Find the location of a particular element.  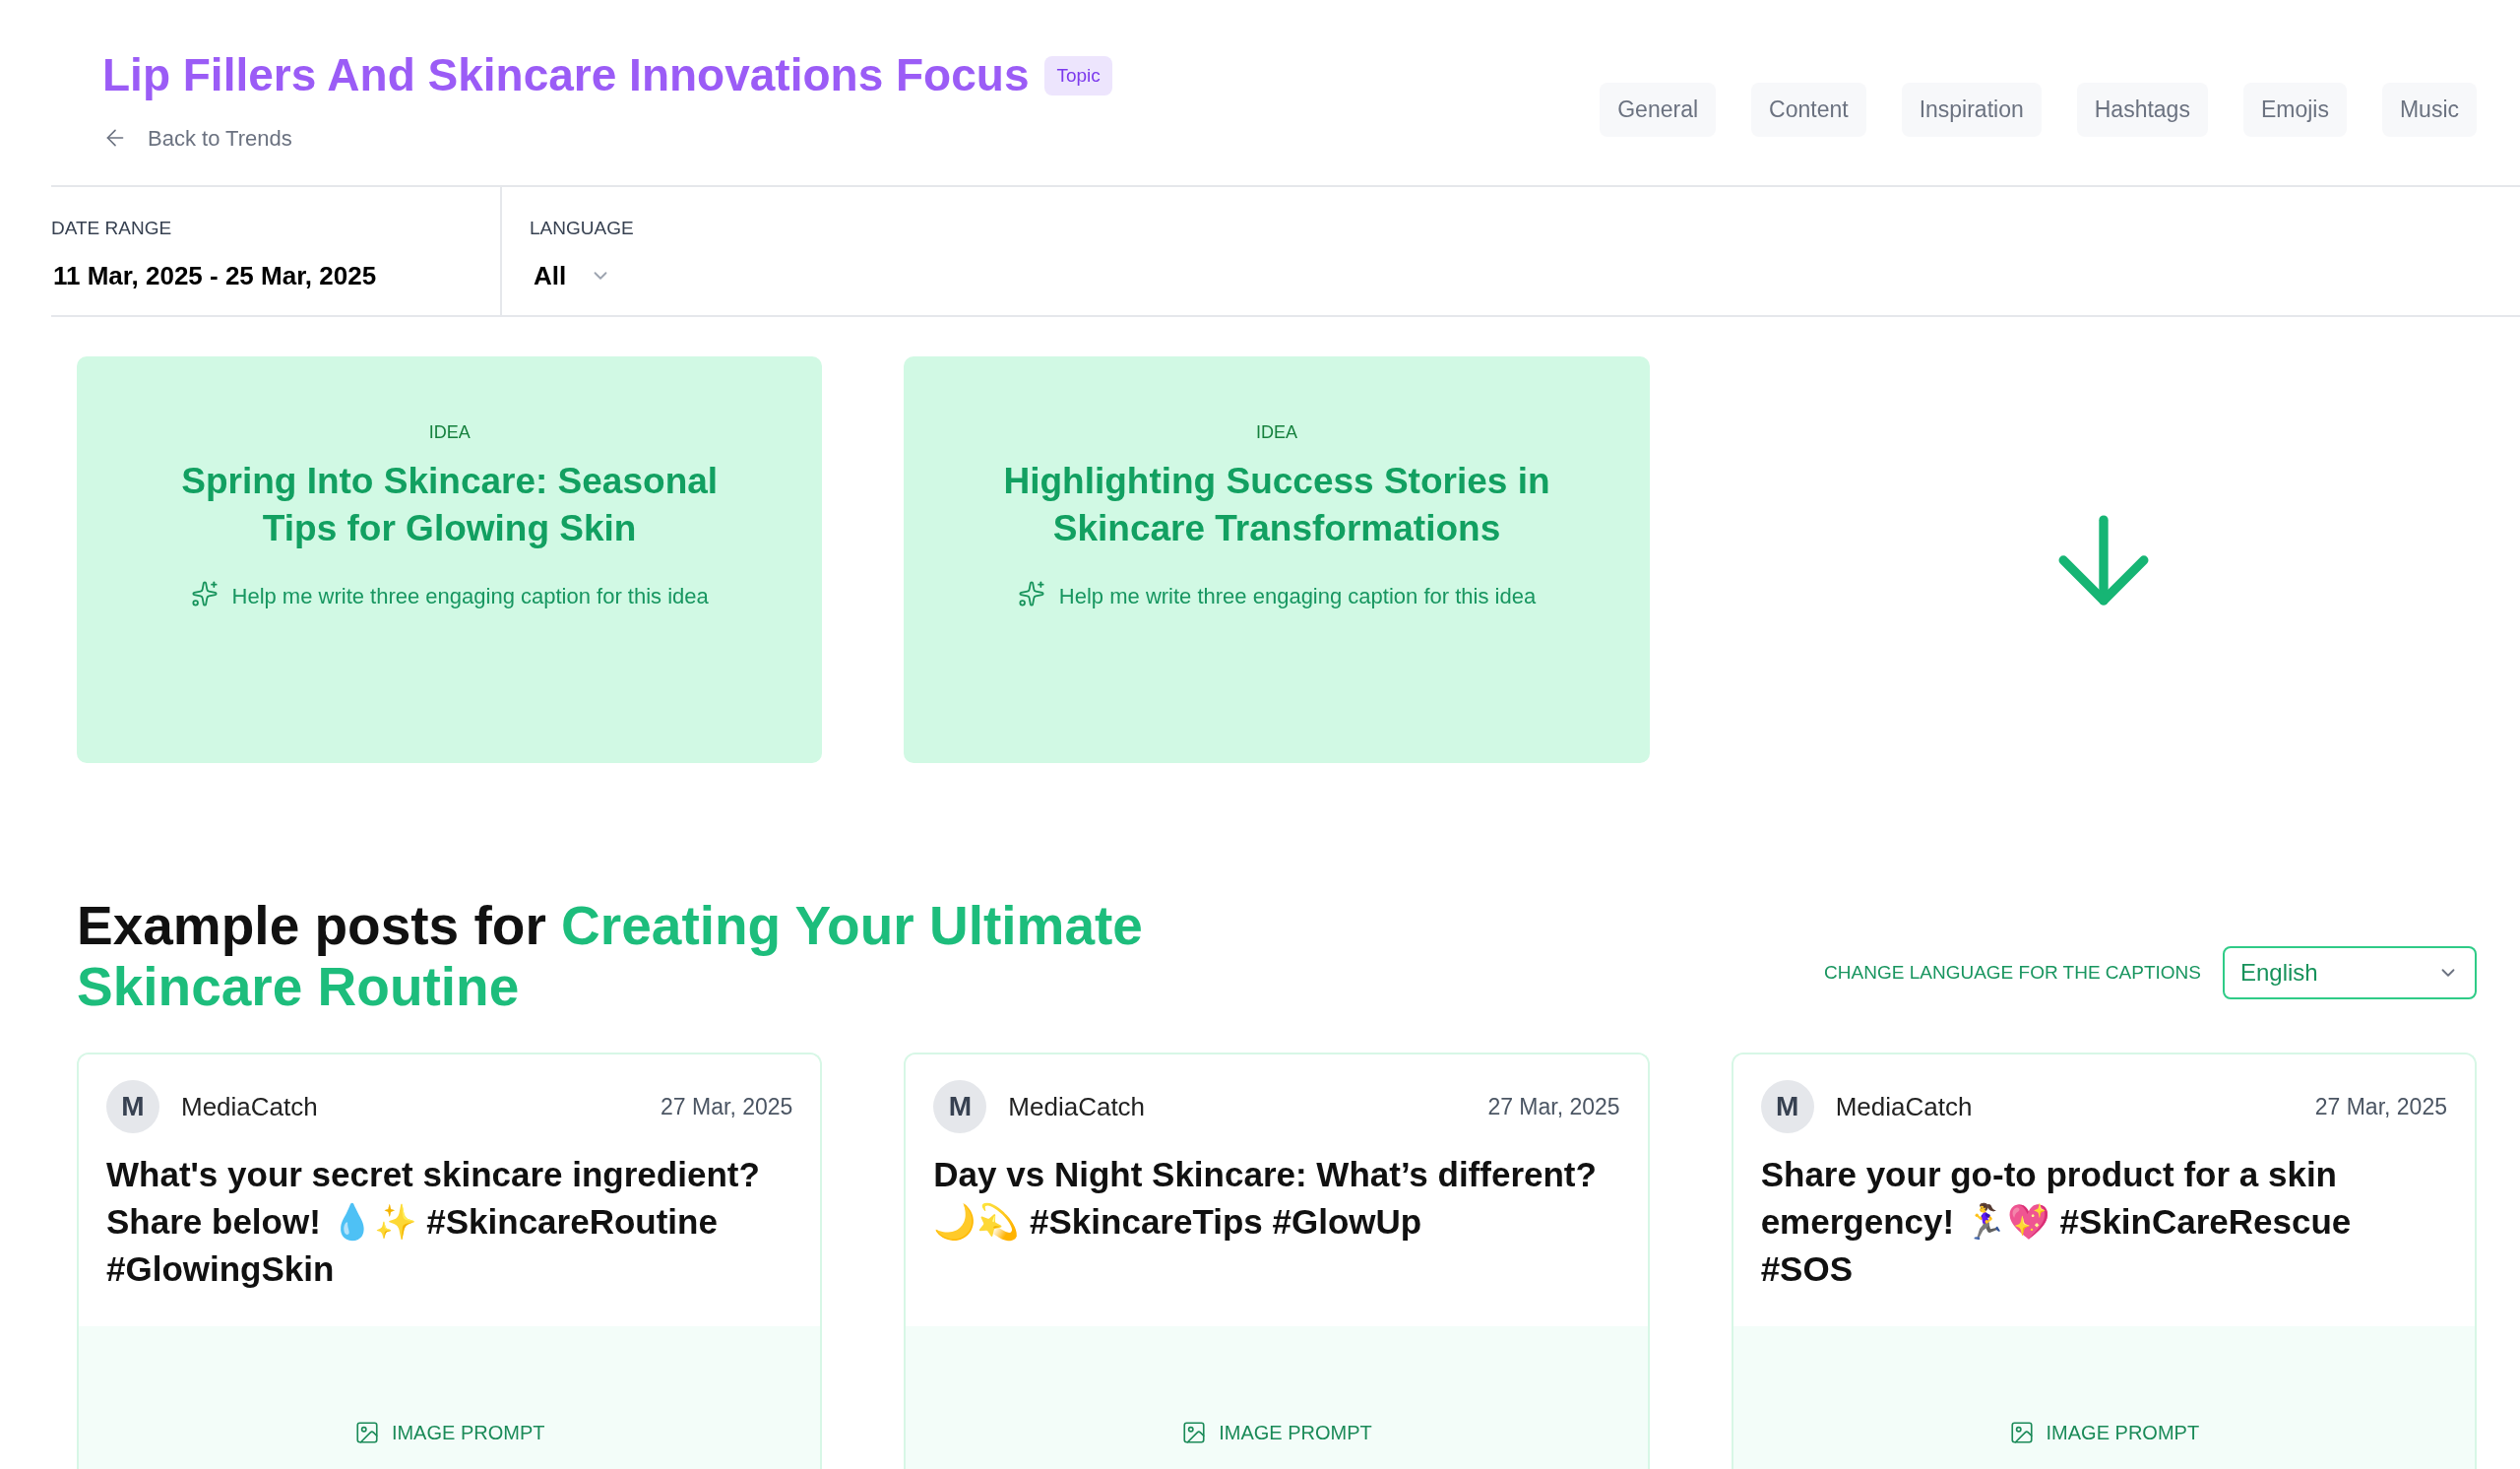

language-label: CHANGE LANGUAGE FOR THE CAPTIONS is located at coordinates (2012, 973).